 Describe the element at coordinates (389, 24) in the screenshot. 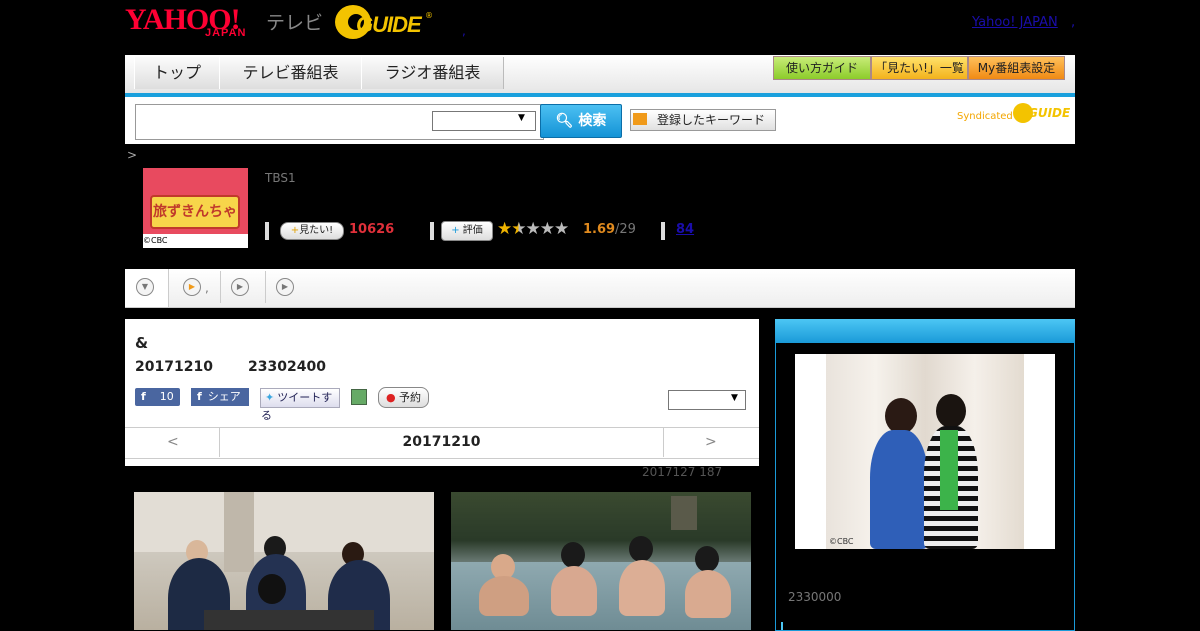

I see `gguide-logo-text: GUIDE` at that location.